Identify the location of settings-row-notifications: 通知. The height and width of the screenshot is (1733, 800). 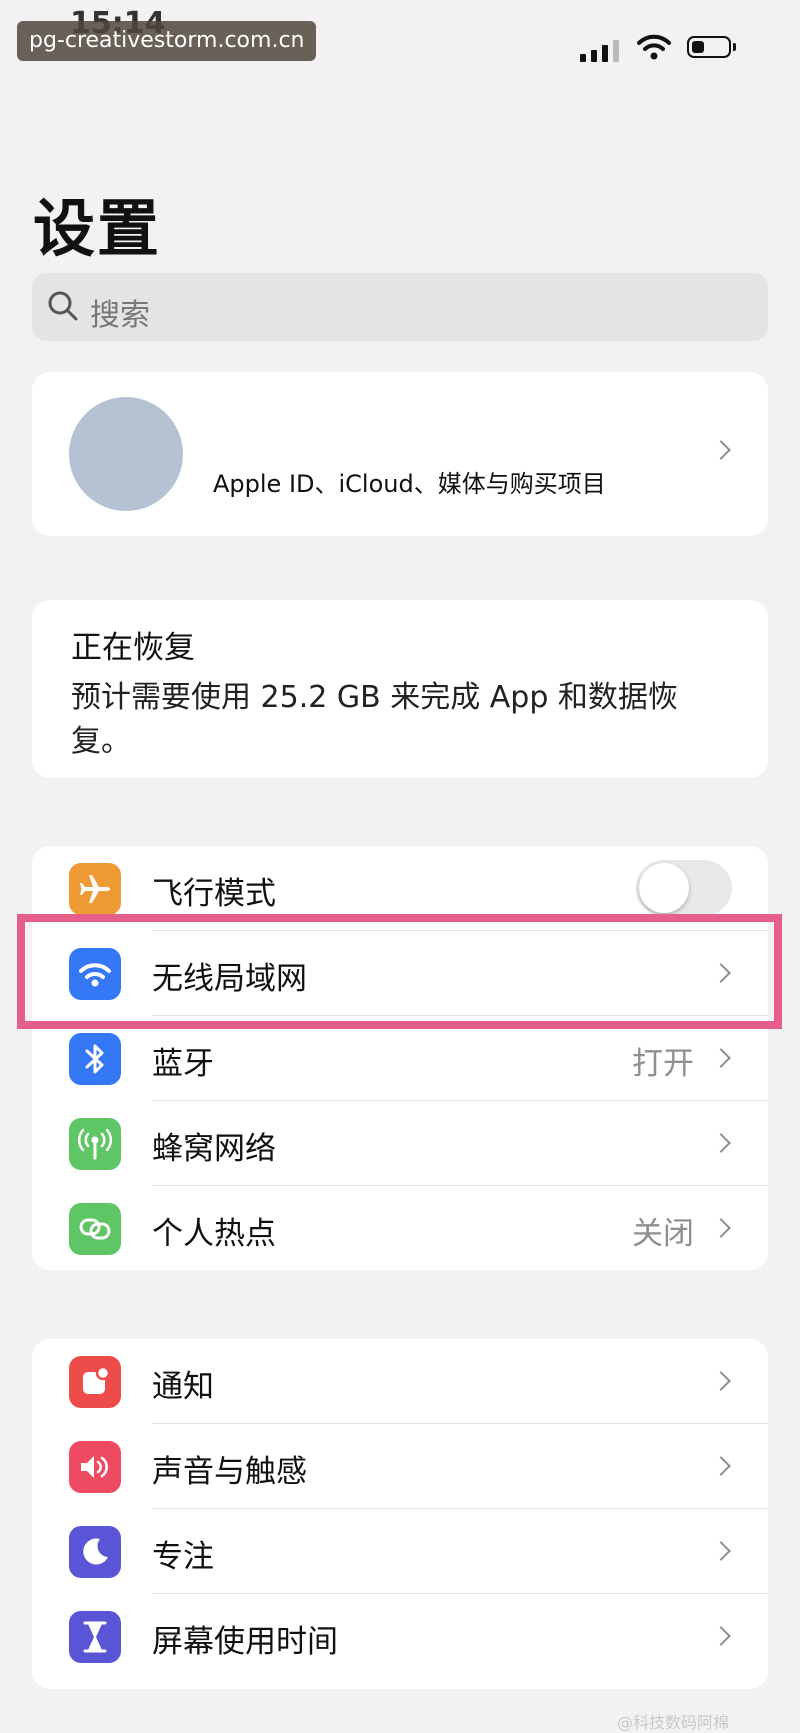
(400, 1381).